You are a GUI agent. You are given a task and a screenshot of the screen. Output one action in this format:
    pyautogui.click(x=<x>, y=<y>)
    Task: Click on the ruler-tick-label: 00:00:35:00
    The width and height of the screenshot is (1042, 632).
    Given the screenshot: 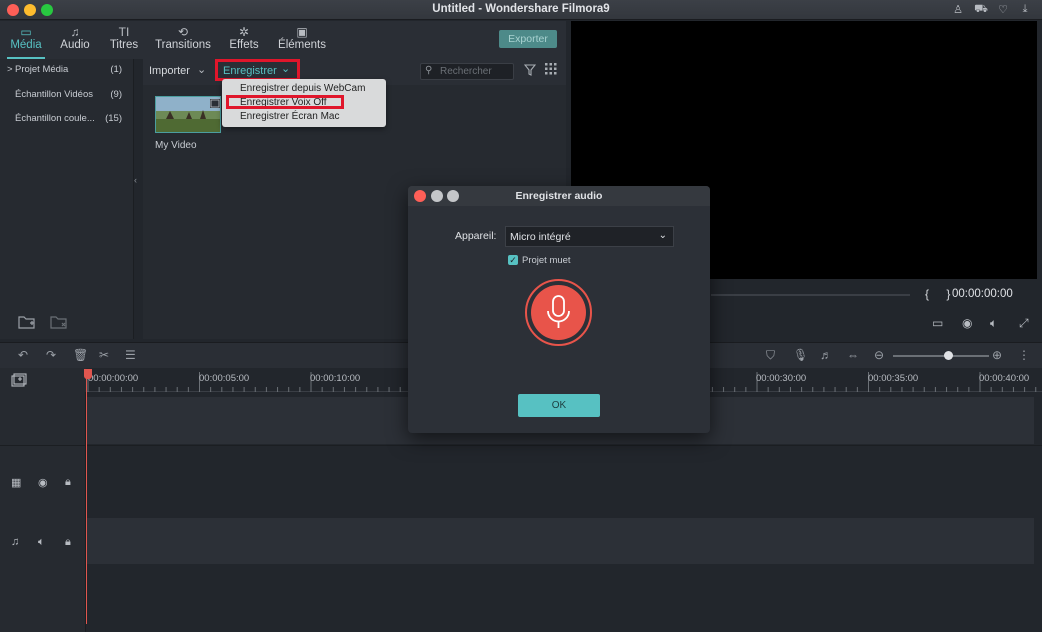 What is the action you would take?
    pyautogui.click(x=893, y=378)
    